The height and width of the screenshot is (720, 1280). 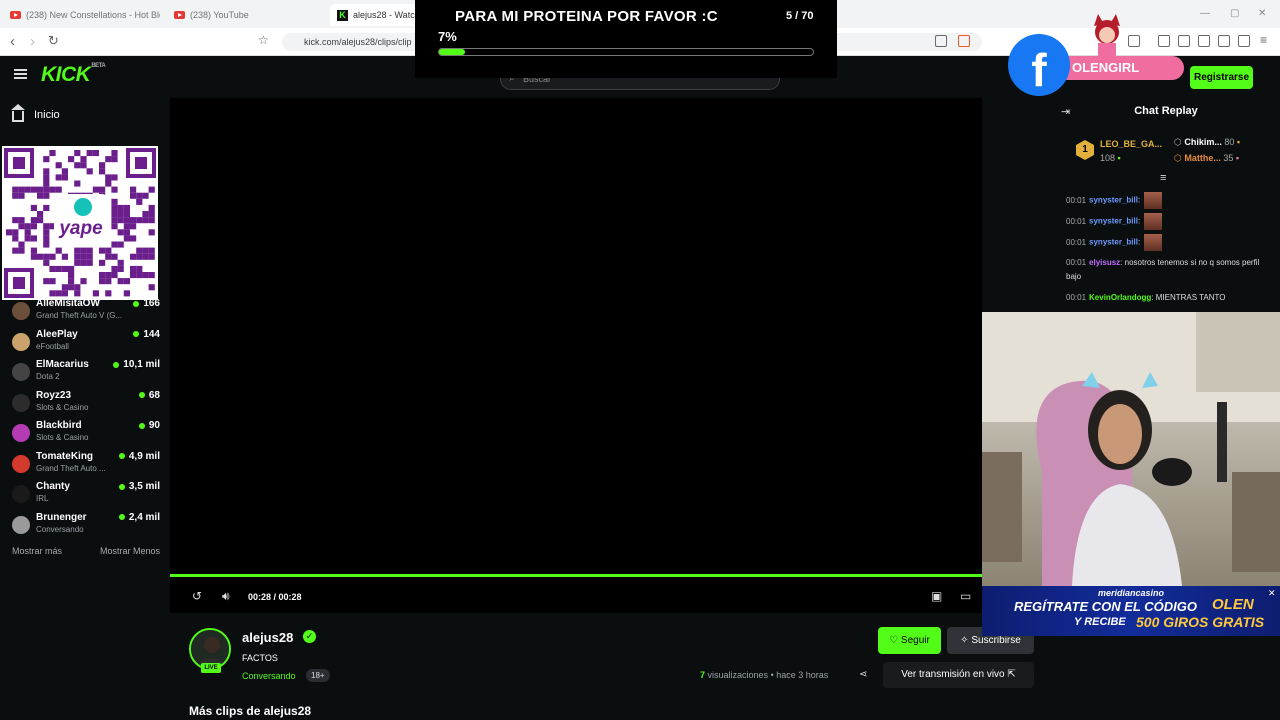 I want to click on channel-viewers: 4,9 mil, so click(x=139, y=456).